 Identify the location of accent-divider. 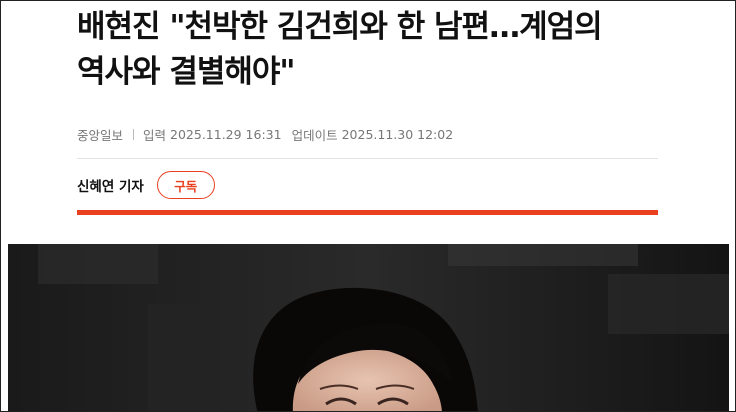
(367, 212).